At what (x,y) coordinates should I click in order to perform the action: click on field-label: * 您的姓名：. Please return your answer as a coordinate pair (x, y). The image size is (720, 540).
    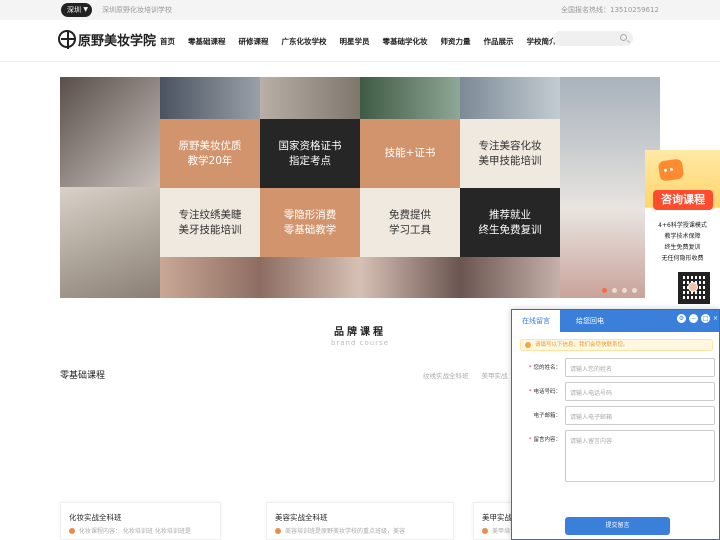
    Looking at the image, I should click on (544, 368).